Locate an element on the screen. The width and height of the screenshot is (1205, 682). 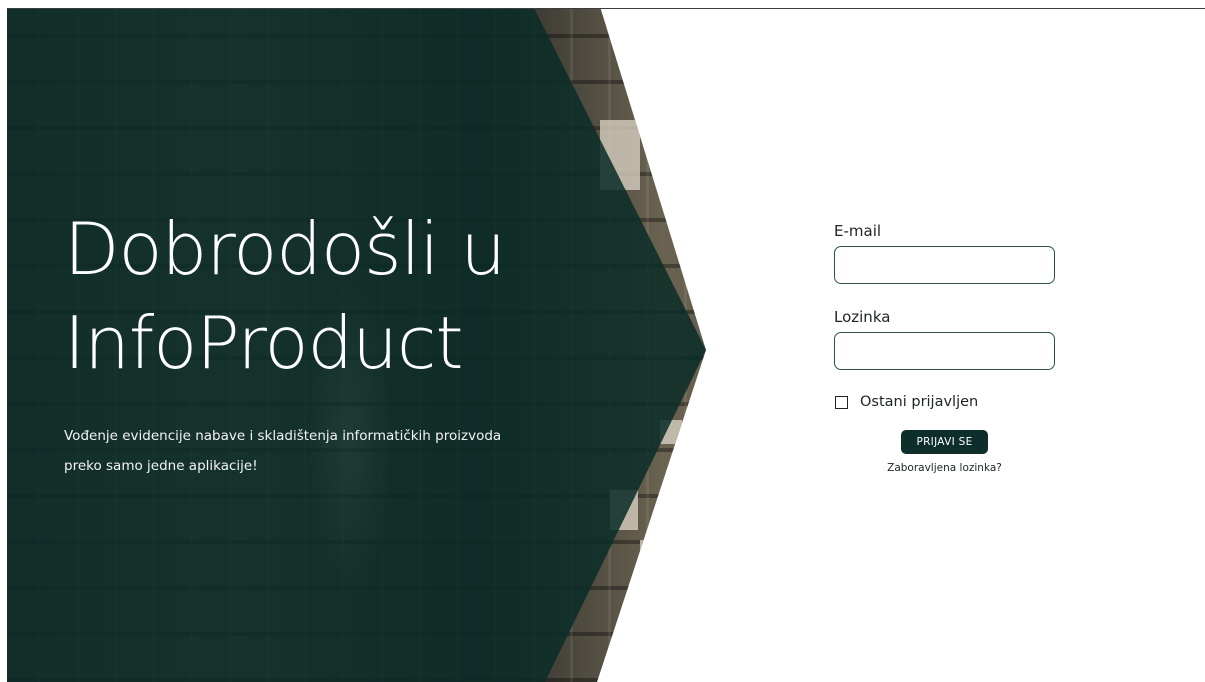
remember-me-row: Ostani prijavljen is located at coordinates (964, 402).